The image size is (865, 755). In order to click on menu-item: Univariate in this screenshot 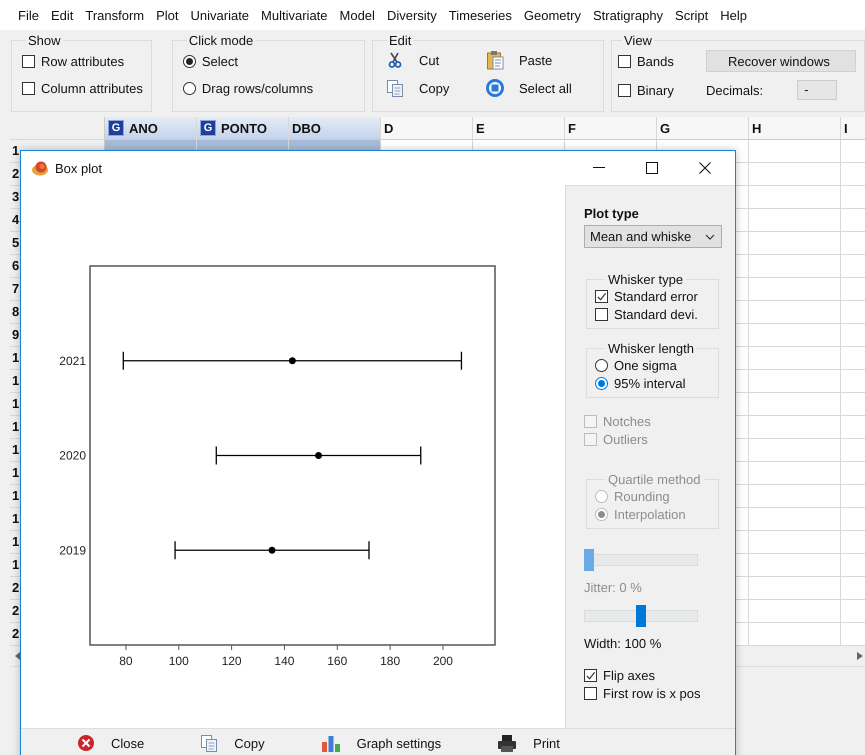, I will do `click(220, 15)`.